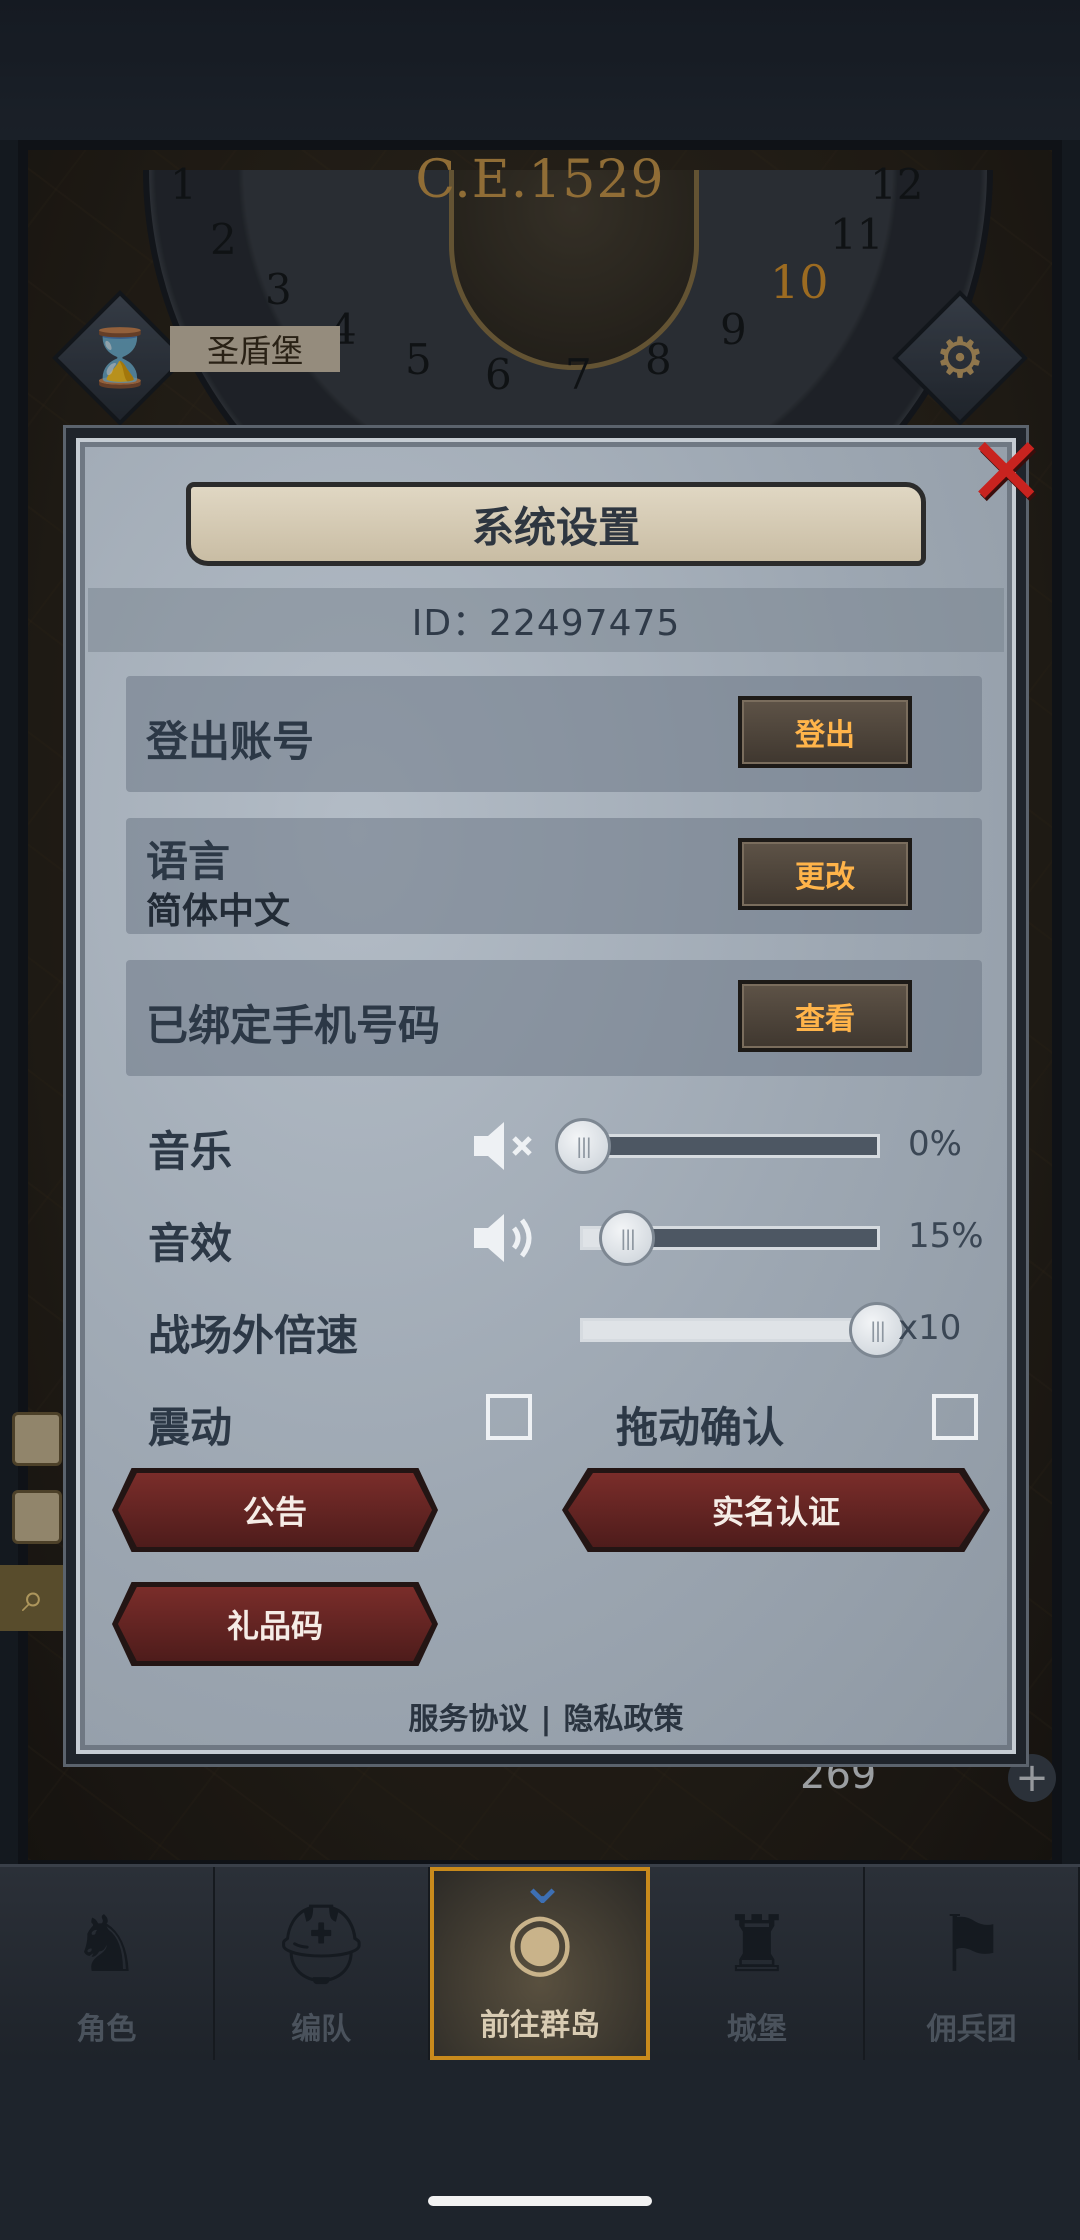  I want to click on music-label: 音乐, so click(190, 1151).